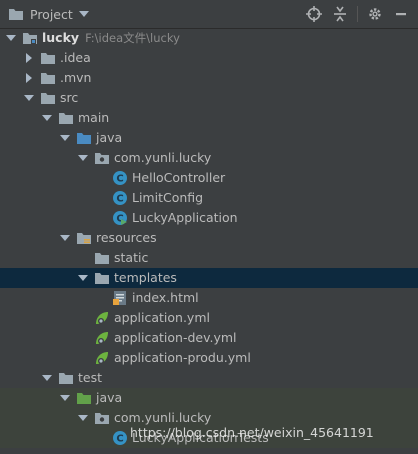  What do you see at coordinates (182, 357) in the screenshot?
I see `tree-node-label: application-produ.yml` at bounding box center [182, 357].